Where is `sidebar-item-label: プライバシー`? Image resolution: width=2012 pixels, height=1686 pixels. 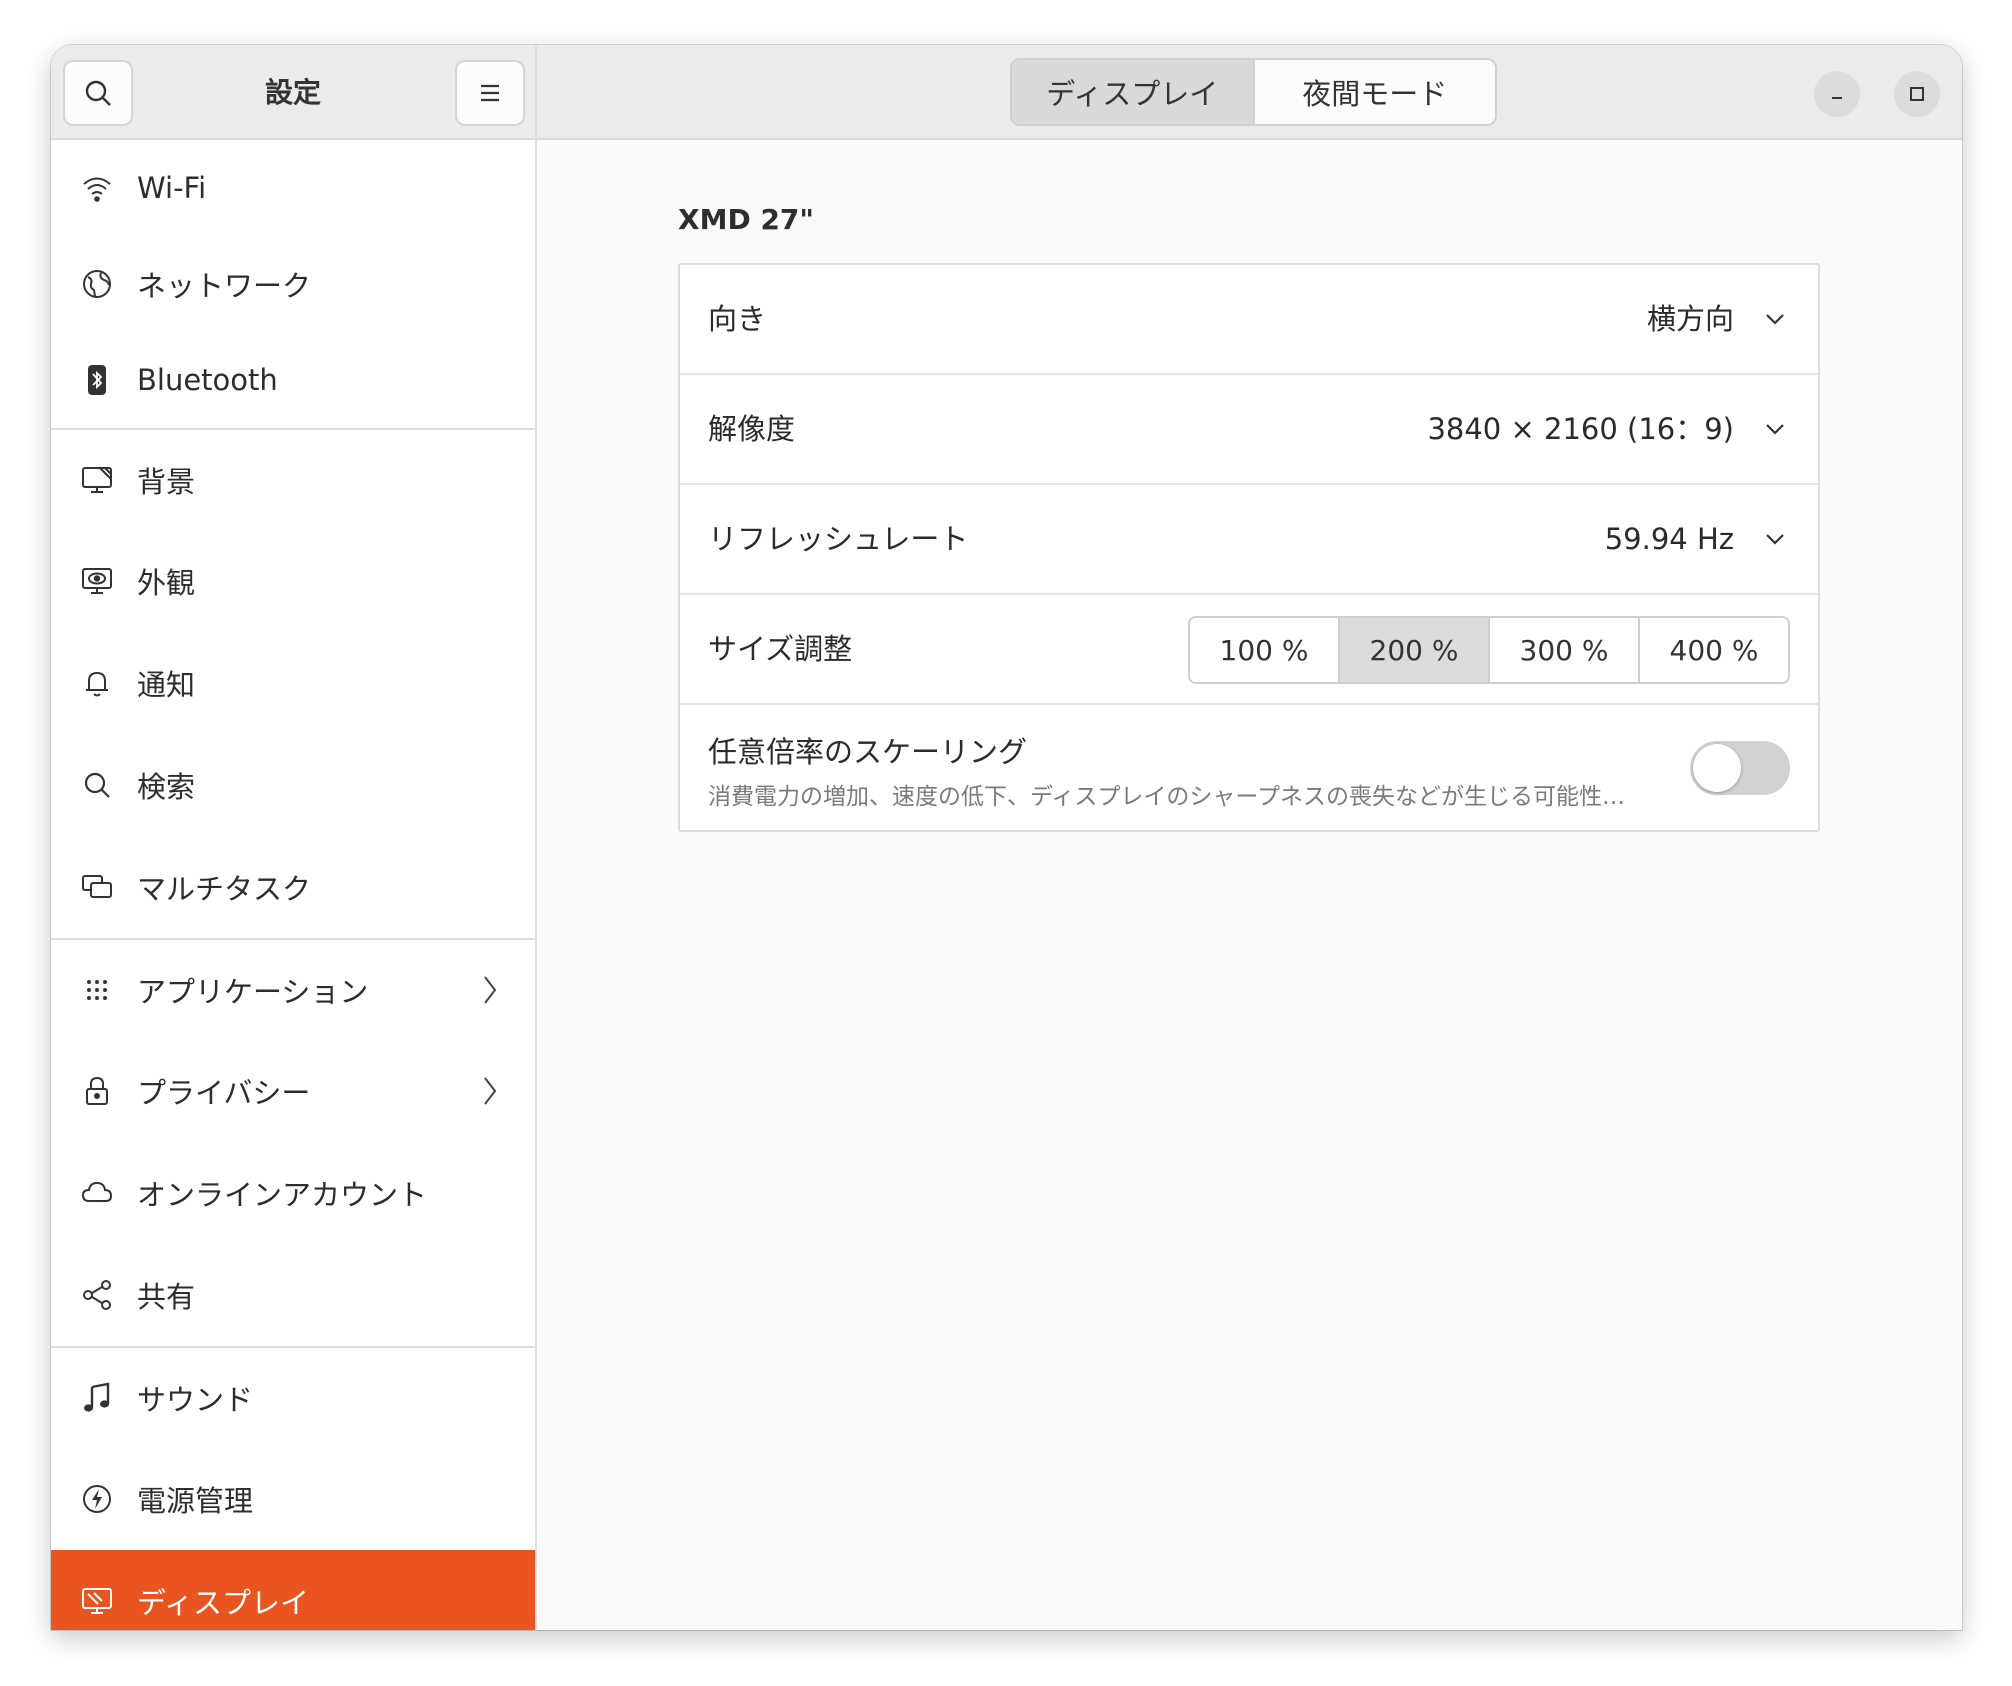
sidebar-item-label: プライバシー is located at coordinates (224, 1093).